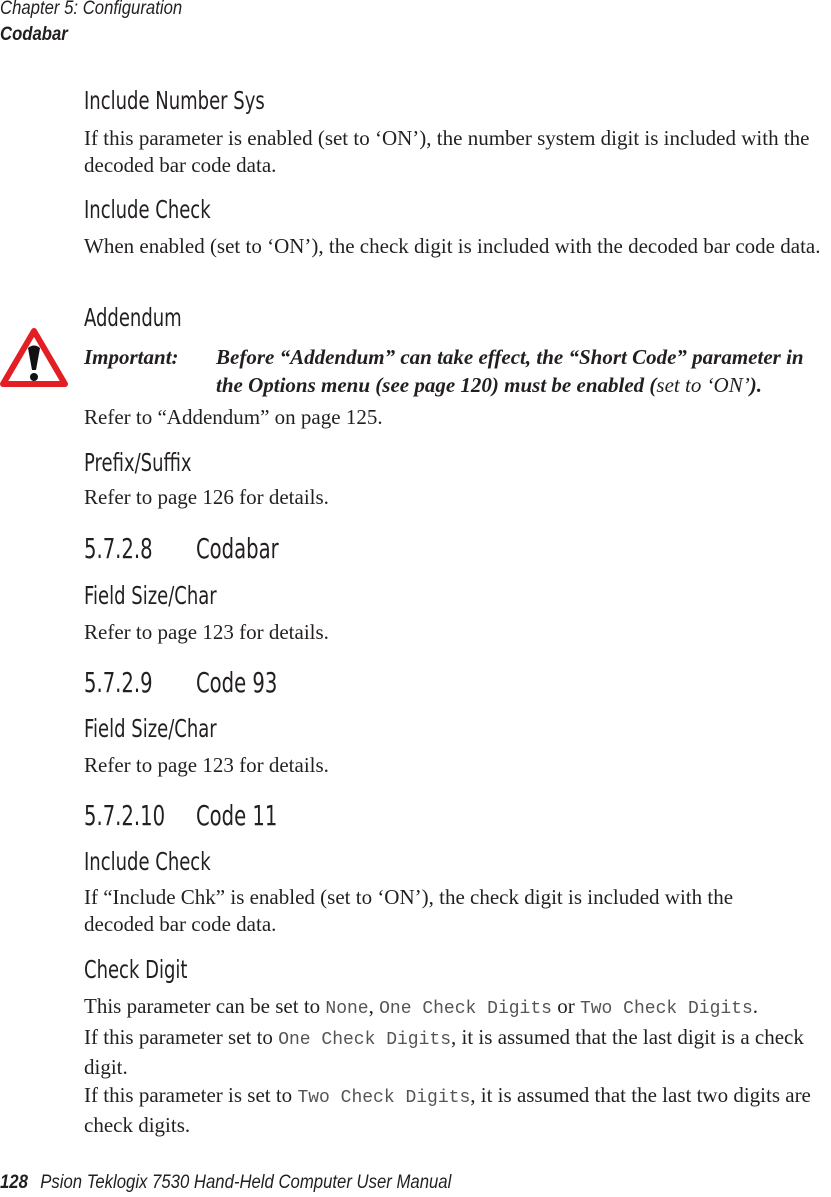 The width and height of the screenshot is (831, 1197). I want to click on section-title: Code 93, so click(237, 682).